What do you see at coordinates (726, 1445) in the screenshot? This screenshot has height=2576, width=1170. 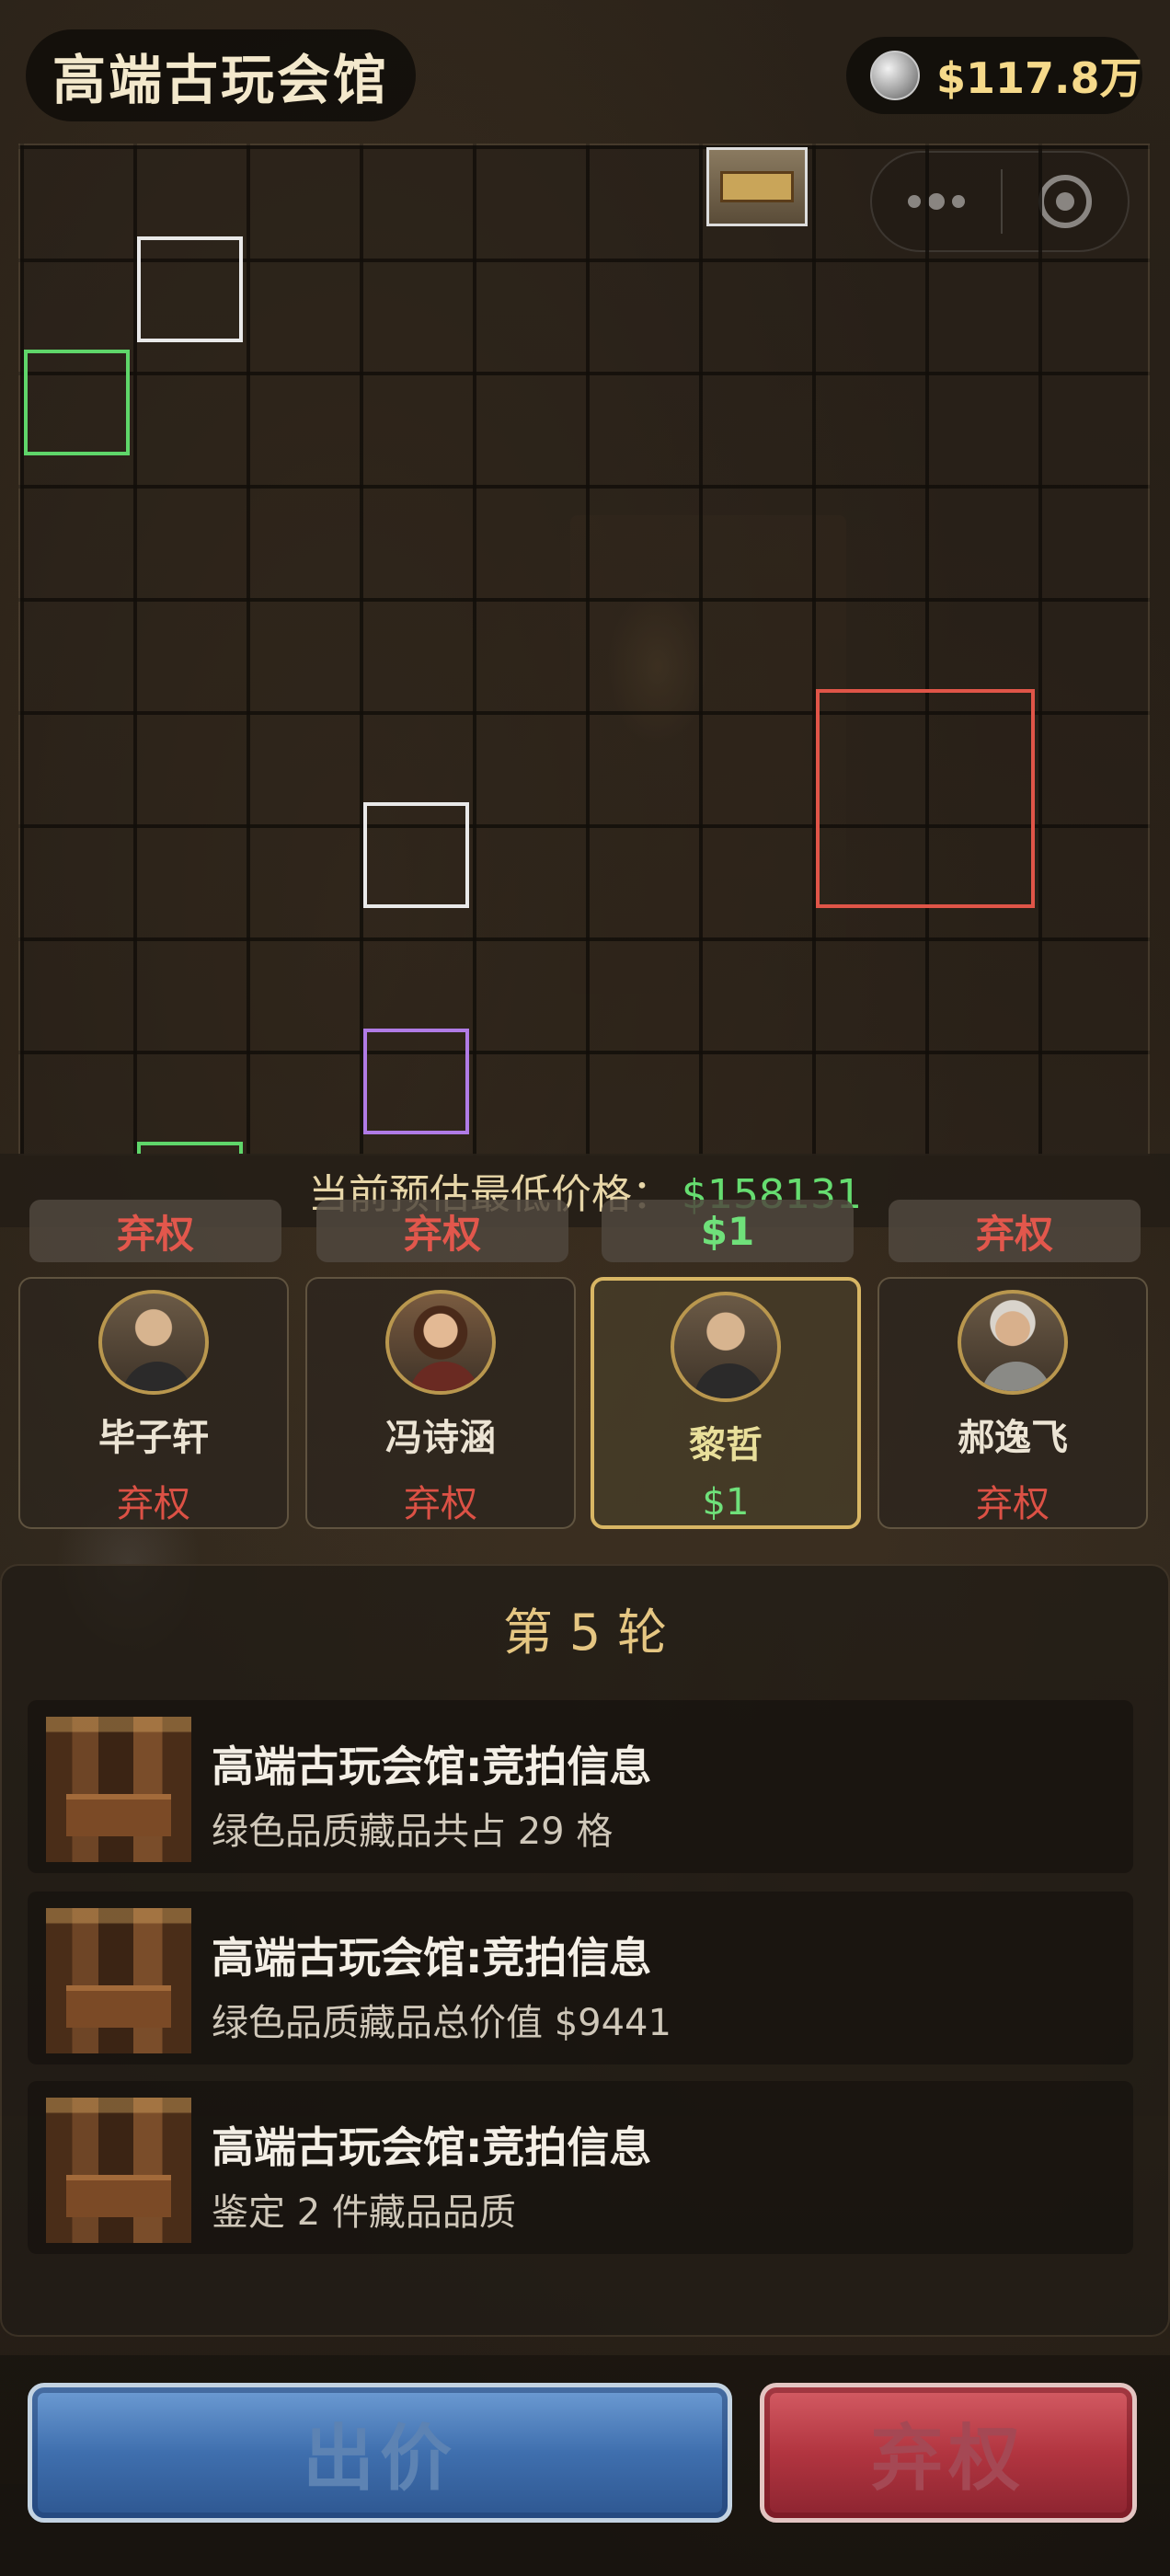 I see `player-name: 黎哲` at bounding box center [726, 1445].